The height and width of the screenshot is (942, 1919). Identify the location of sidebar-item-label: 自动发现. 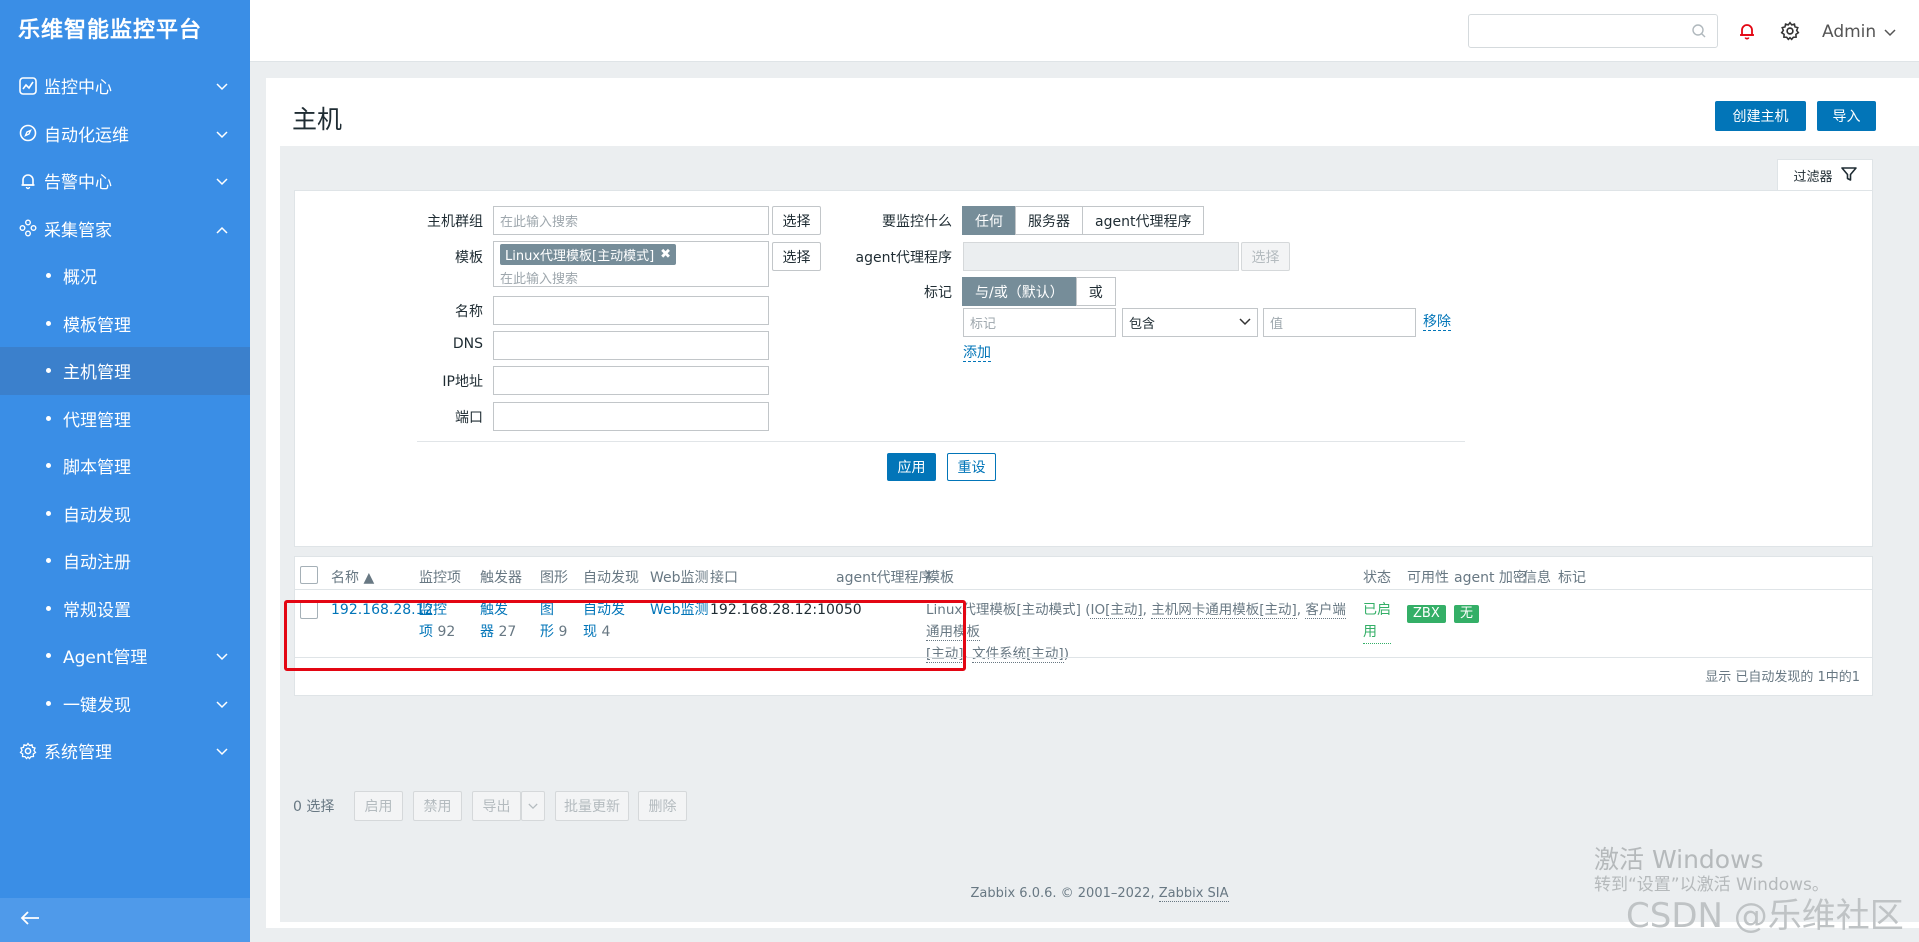
(97, 515).